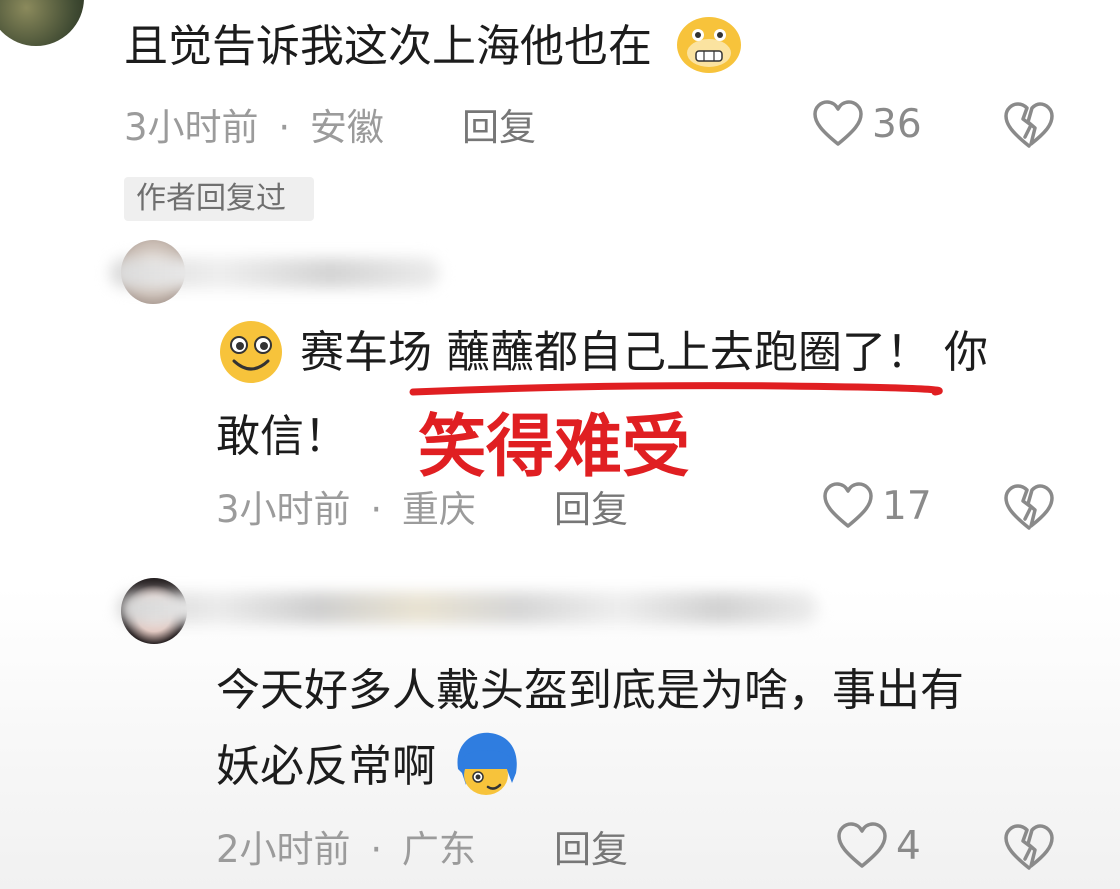  What do you see at coordinates (326, 766) in the screenshot?
I see `comment-text-span: 妖必反常啊` at bounding box center [326, 766].